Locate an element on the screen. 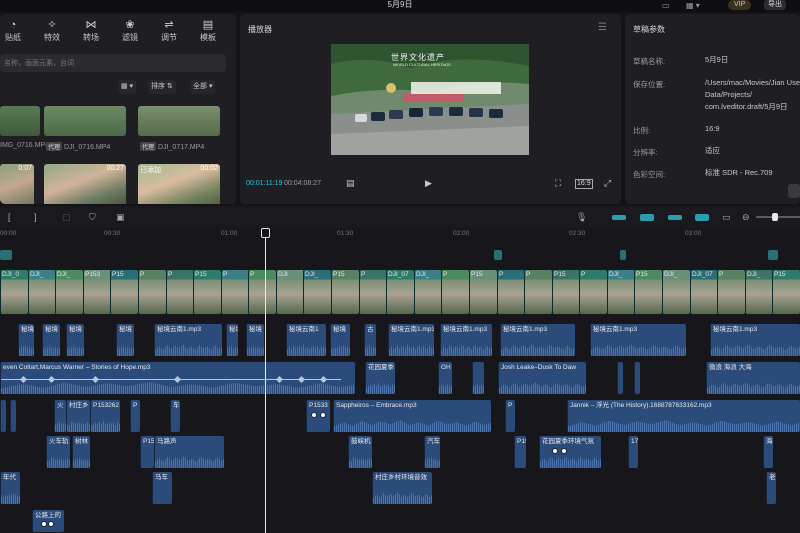 Image resolution: width=800 pixels, height=533 pixels. preview-axis-icon is located at coordinates (675, 217).